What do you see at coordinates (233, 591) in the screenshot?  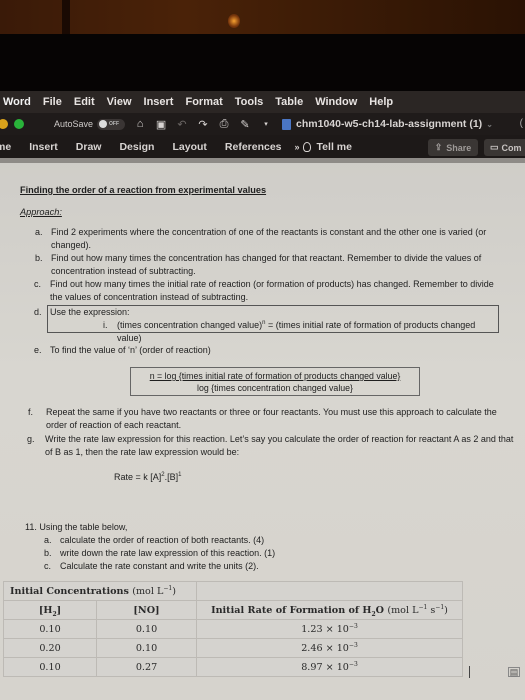 I see `table-group-header-row: Initial Concentrations (mol L−1)` at bounding box center [233, 591].